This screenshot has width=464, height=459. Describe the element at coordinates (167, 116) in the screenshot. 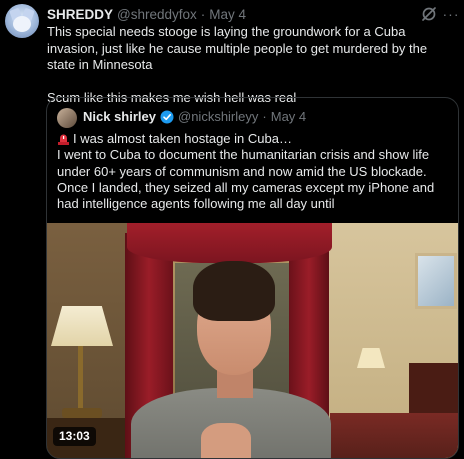

I see `verified-badge-icon` at that location.